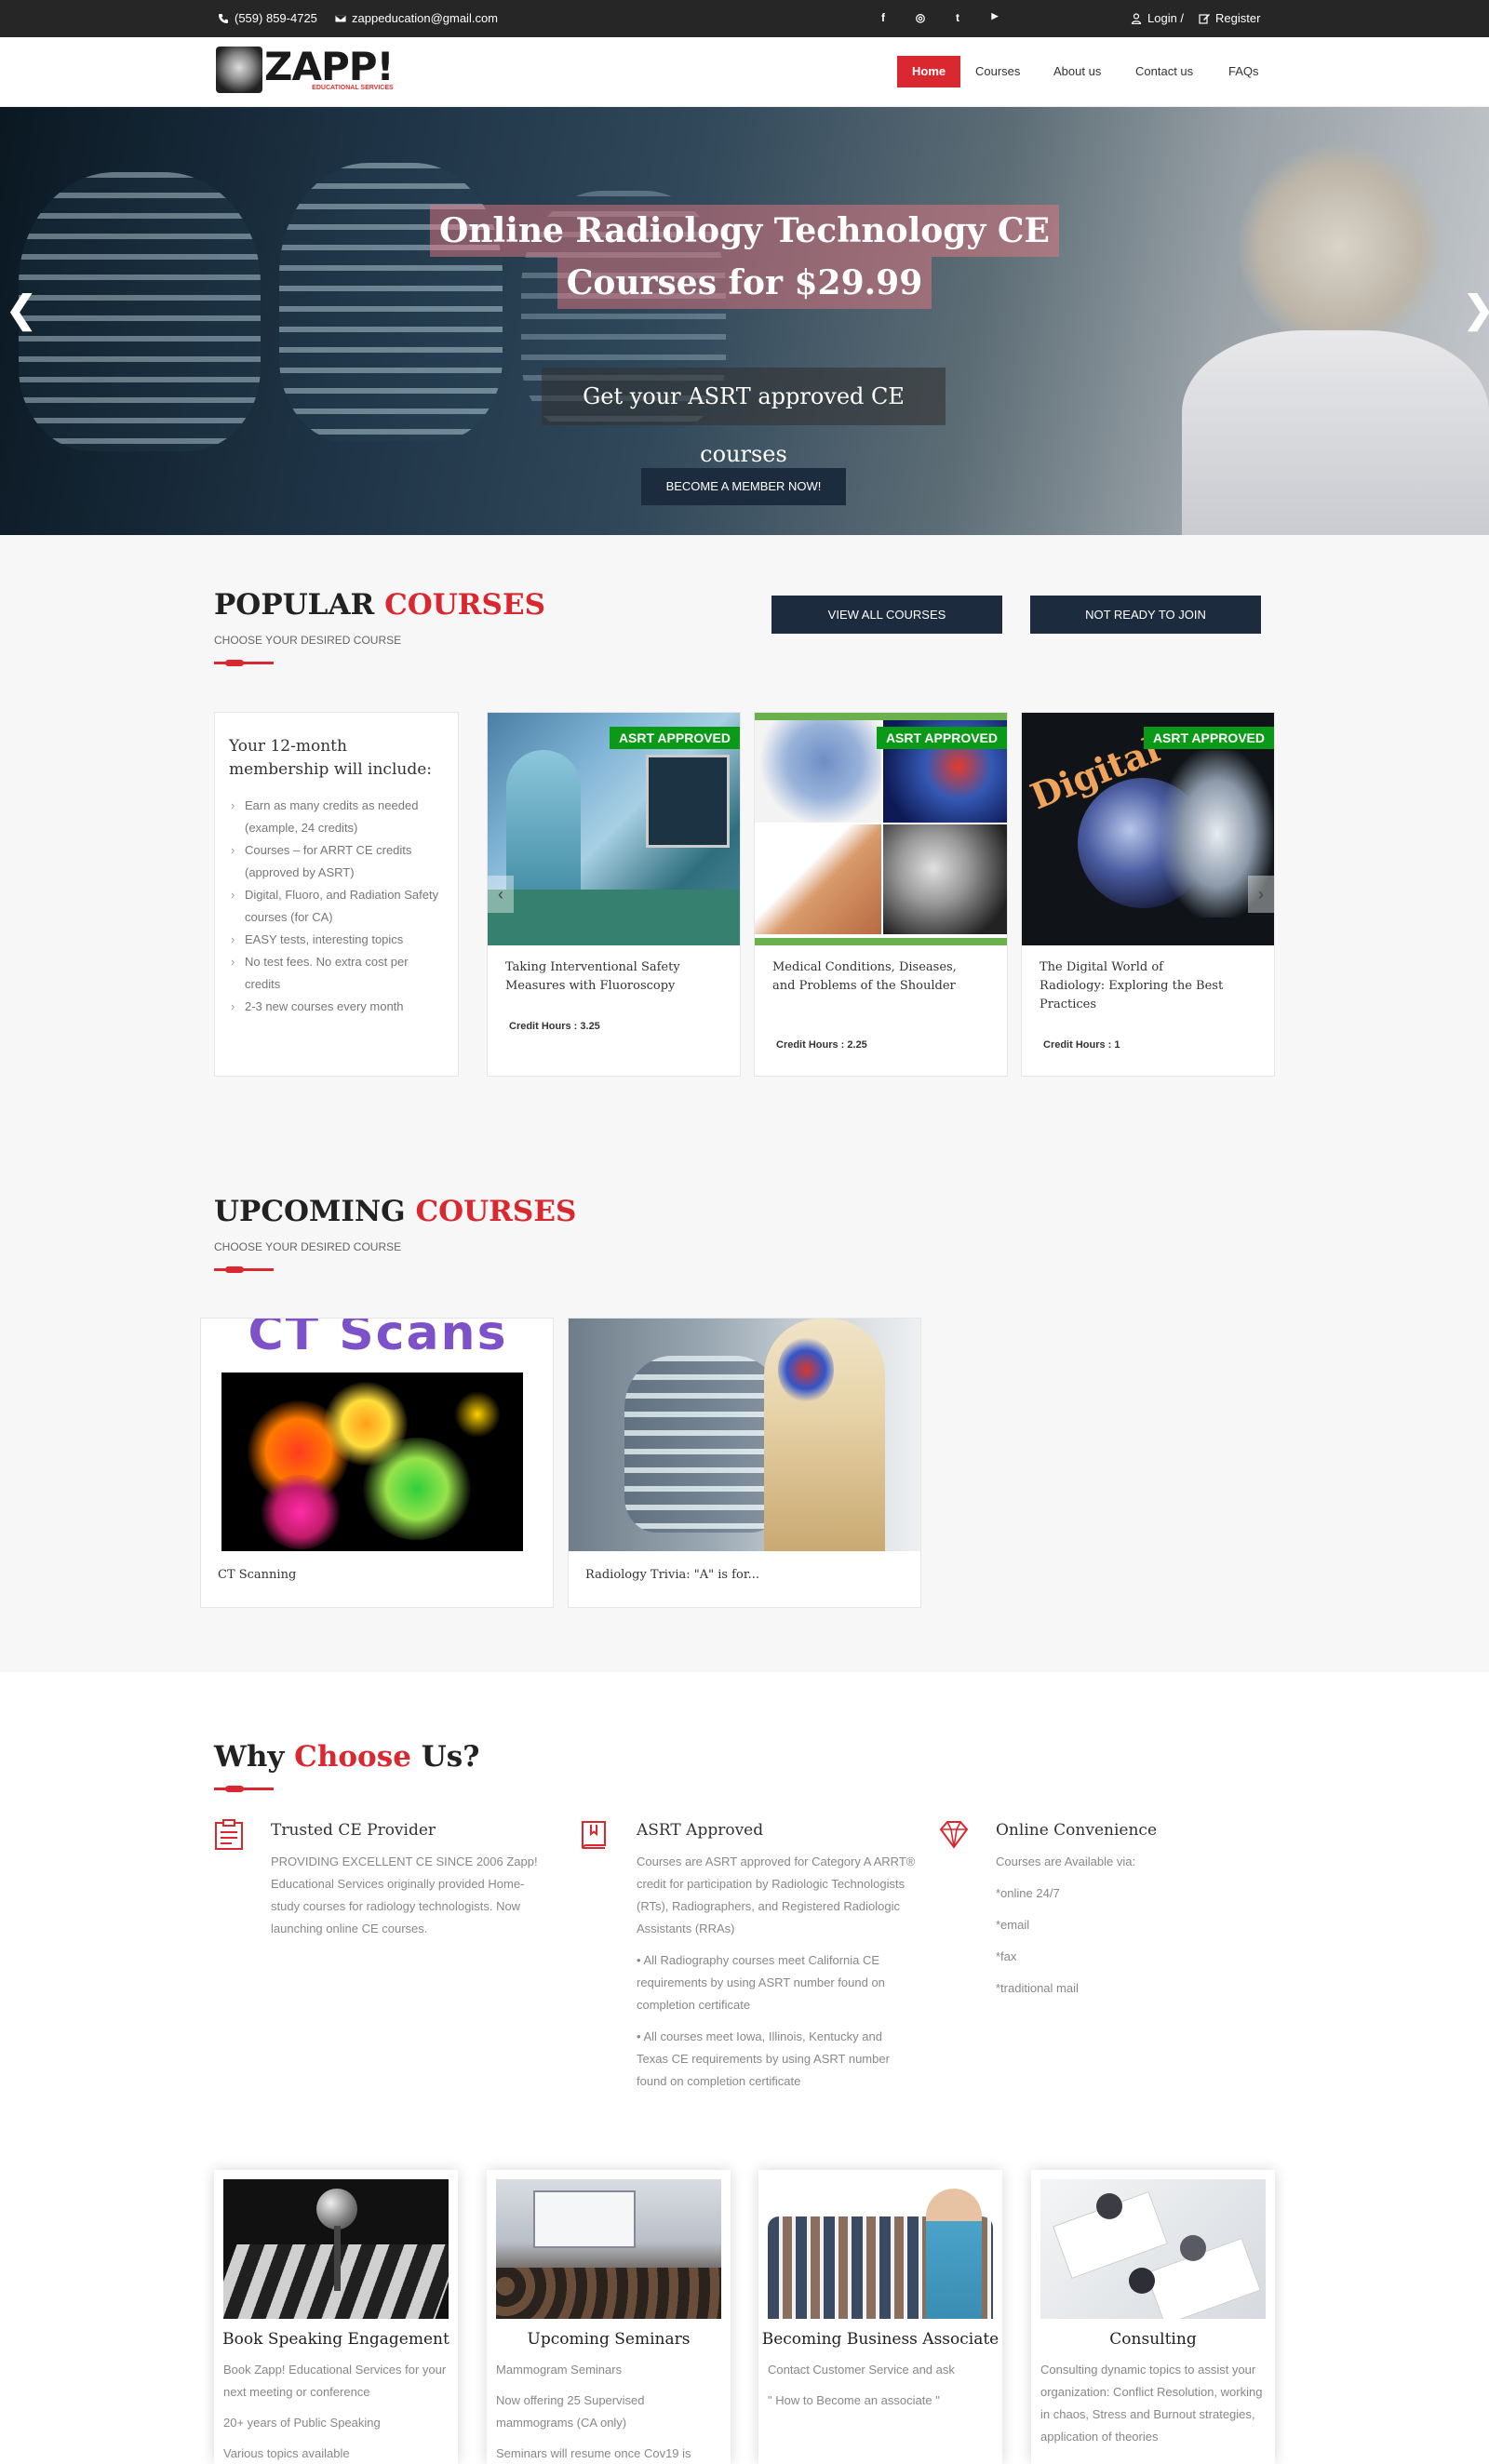 This screenshot has width=1489, height=2464. I want to click on consulting-image, so click(1153, 2249).